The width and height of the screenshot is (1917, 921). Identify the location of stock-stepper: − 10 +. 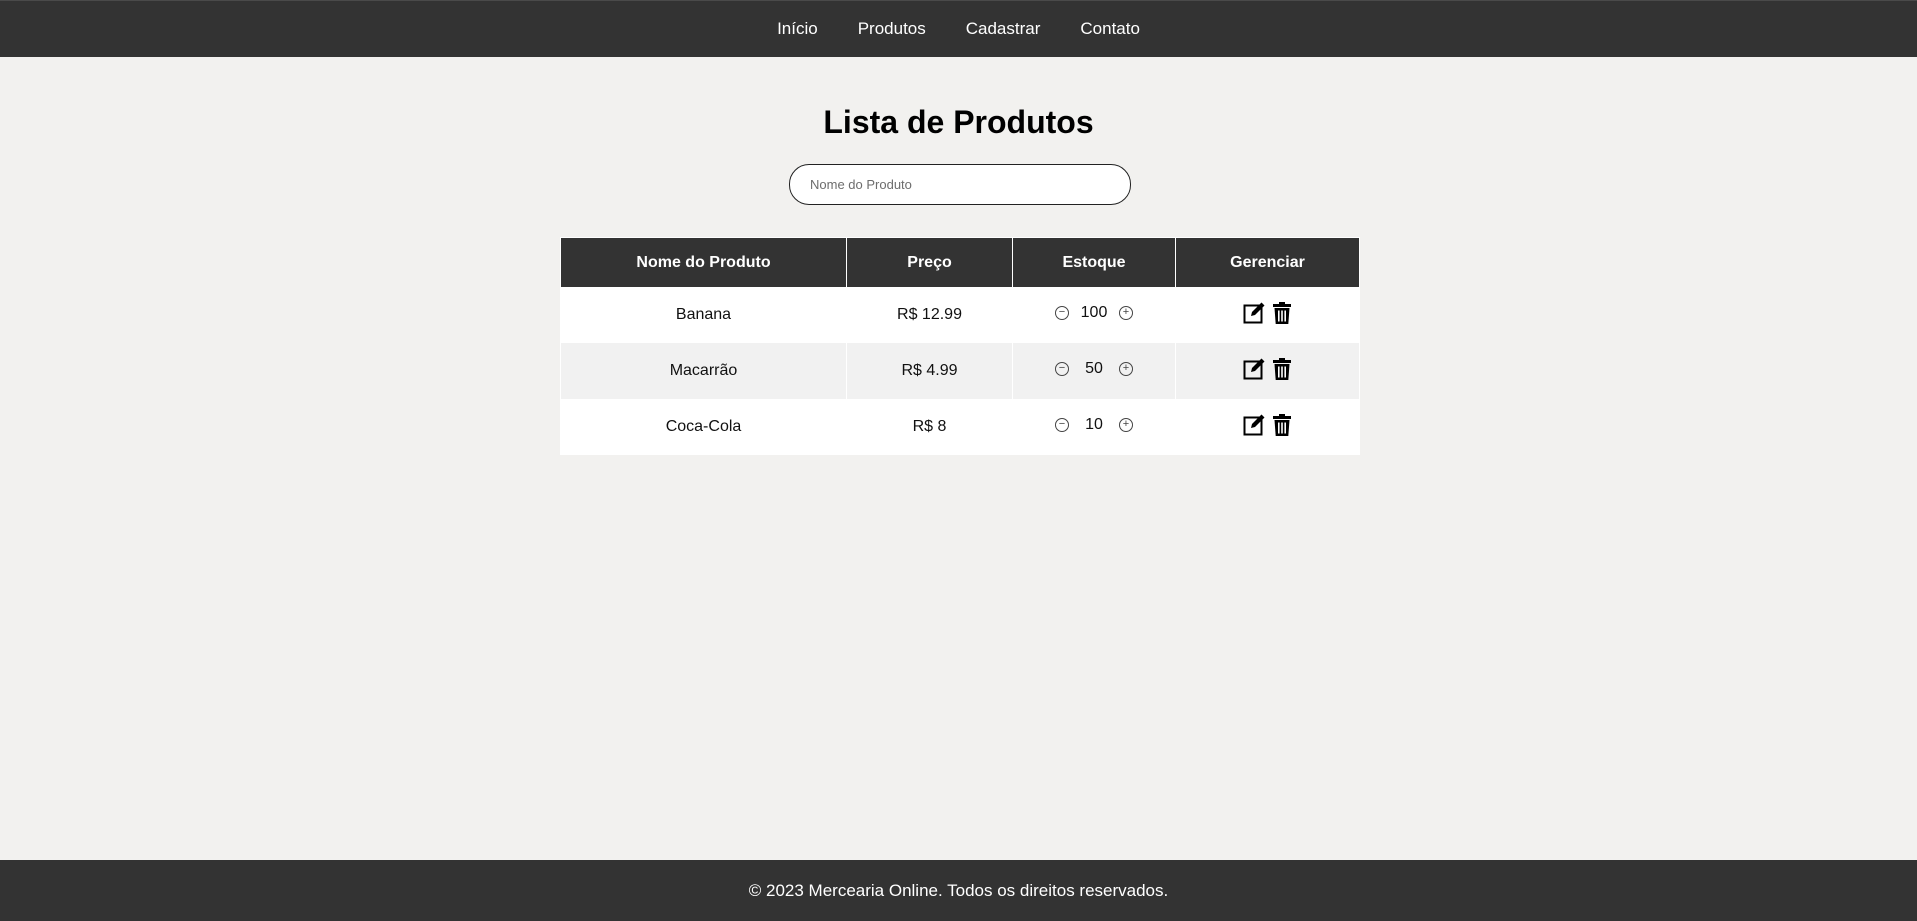
(1094, 425).